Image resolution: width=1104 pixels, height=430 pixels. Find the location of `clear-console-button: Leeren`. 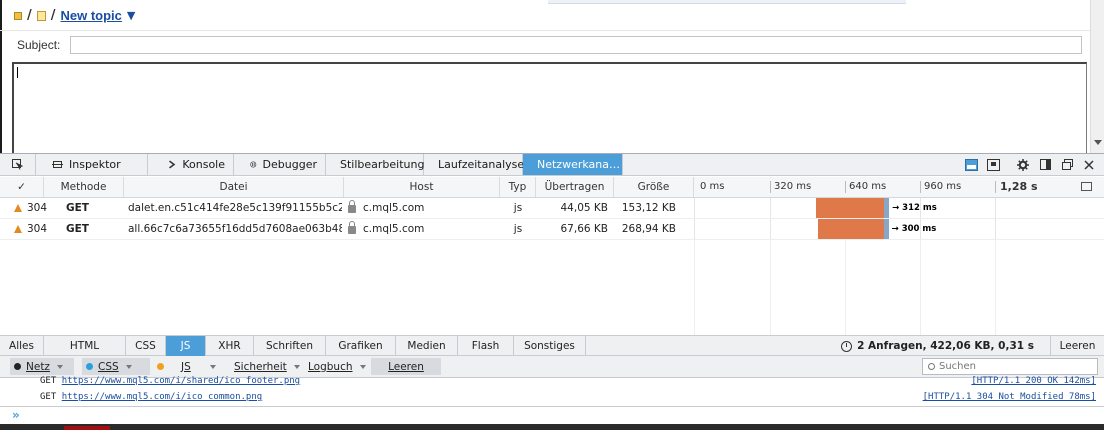

clear-console-button: Leeren is located at coordinates (406, 366).